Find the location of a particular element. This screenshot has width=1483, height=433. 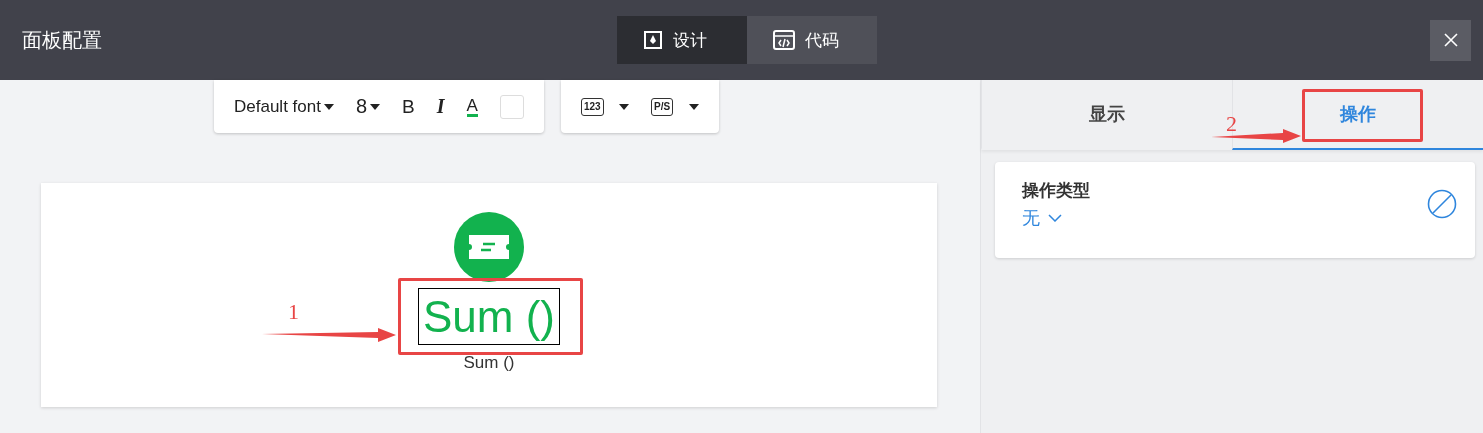

number-format-dropdown: 123 is located at coordinates (605, 106).